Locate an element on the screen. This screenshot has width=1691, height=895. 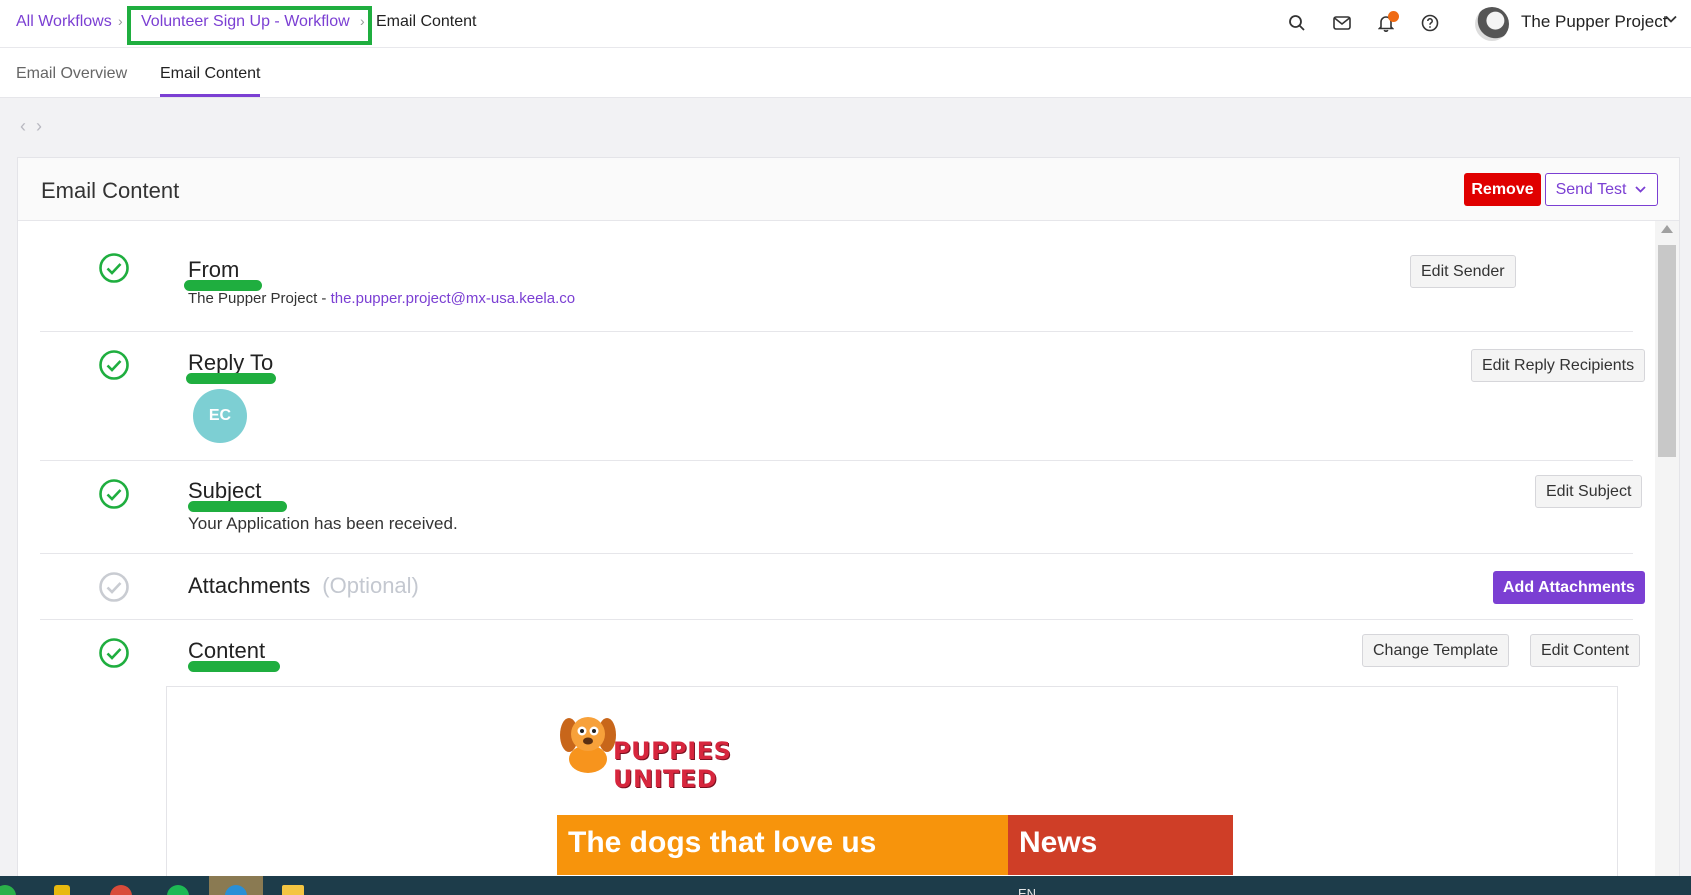
chrome-icon is located at coordinates (121, 890).